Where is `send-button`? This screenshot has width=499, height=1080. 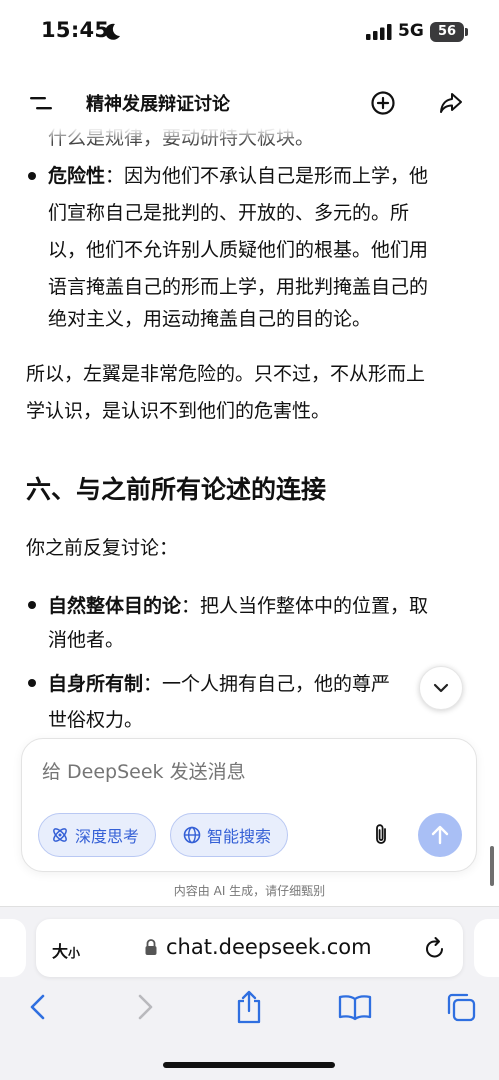
send-button is located at coordinates (440, 835).